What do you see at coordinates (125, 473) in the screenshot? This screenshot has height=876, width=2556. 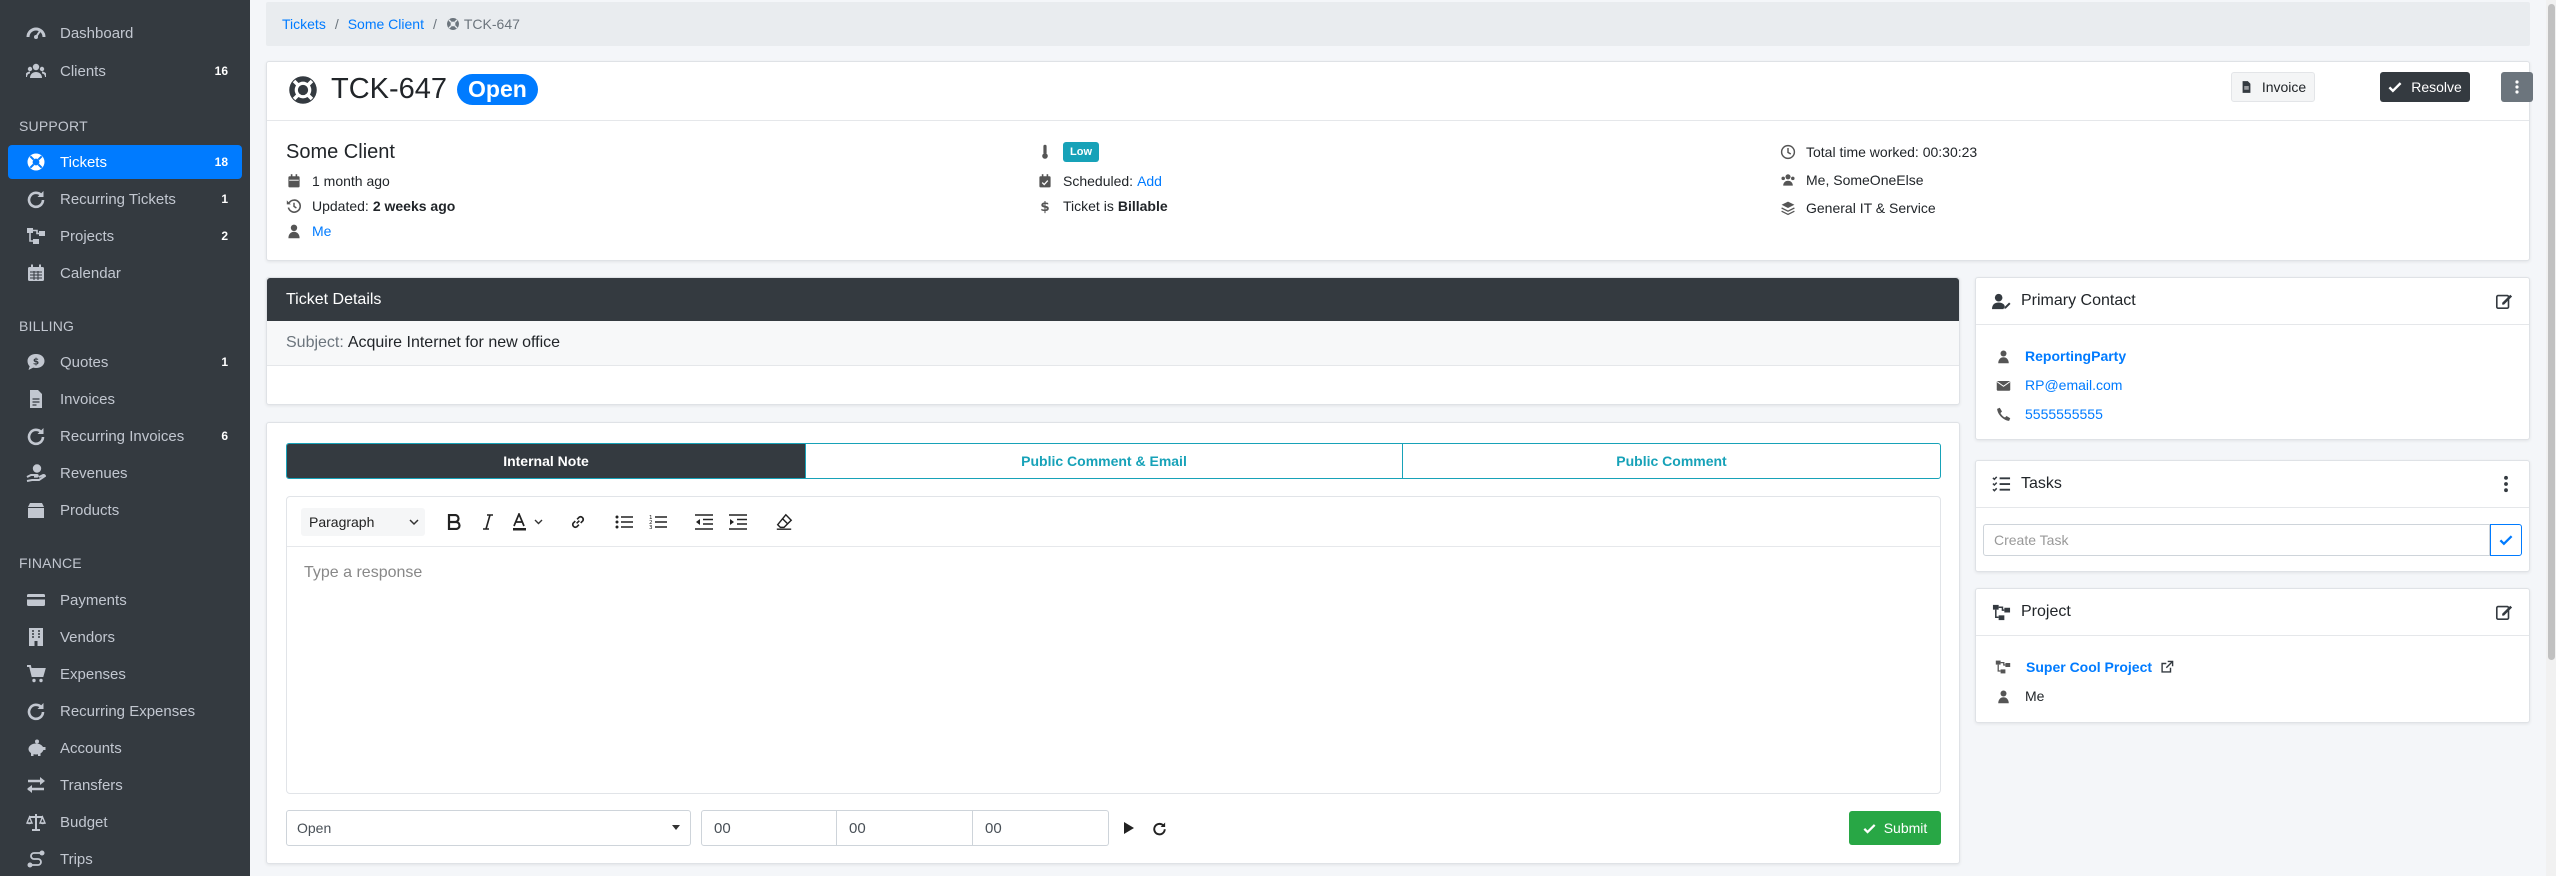 I see `sidebar-item-revenues: Revenues` at bounding box center [125, 473].